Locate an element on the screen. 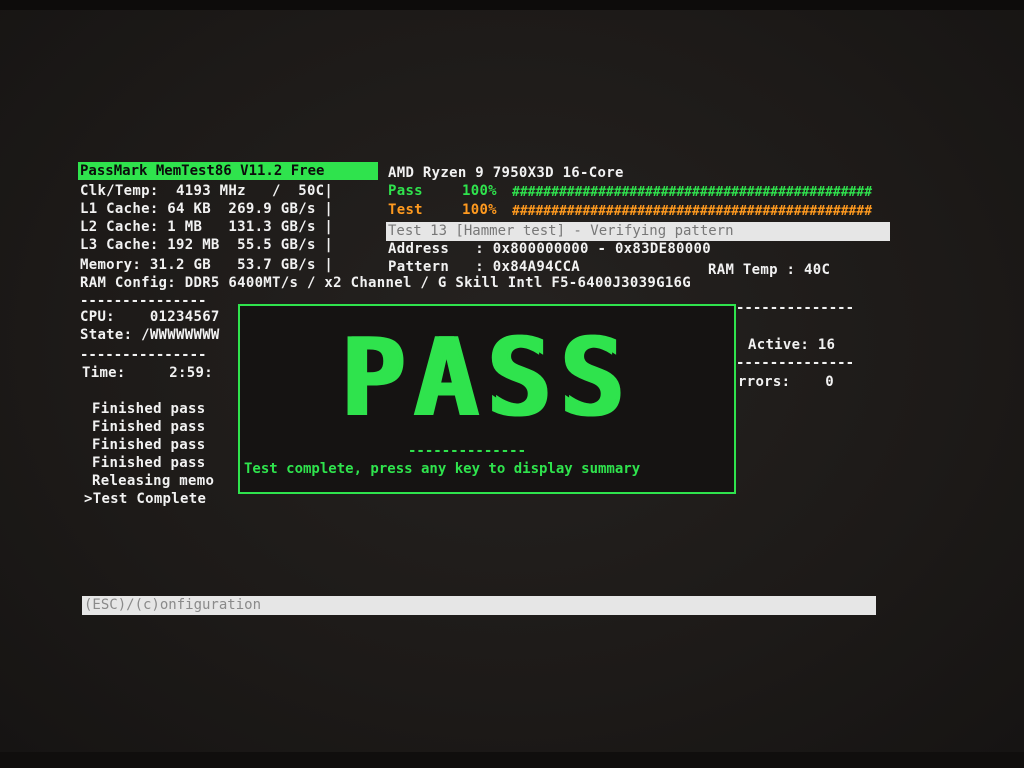 This screenshot has height=768, width=1024. l2-cache: L2 Cache: 1 MB 131.3 GB/s | is located at coordinates (207, 227).